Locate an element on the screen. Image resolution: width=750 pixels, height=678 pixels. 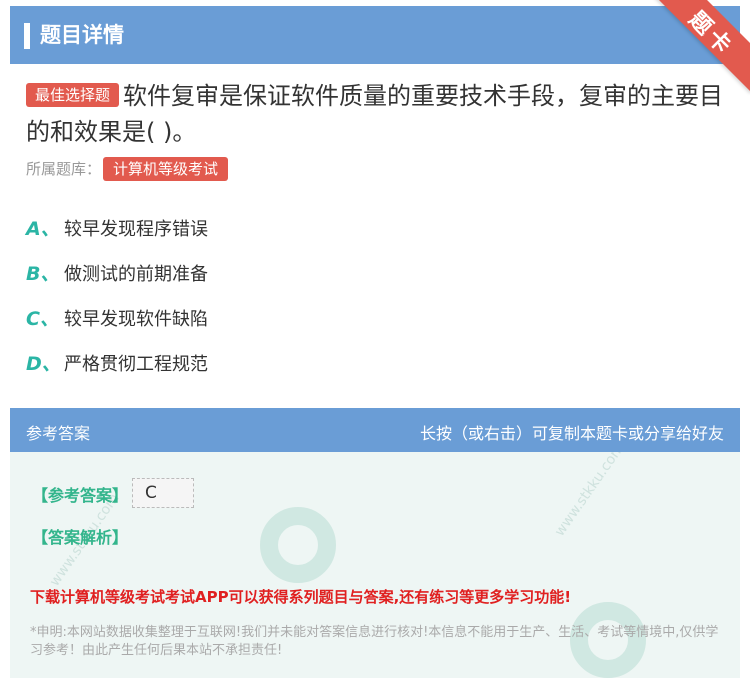
answer-label: 【参考答案】 is located at coordinates (80, 495).